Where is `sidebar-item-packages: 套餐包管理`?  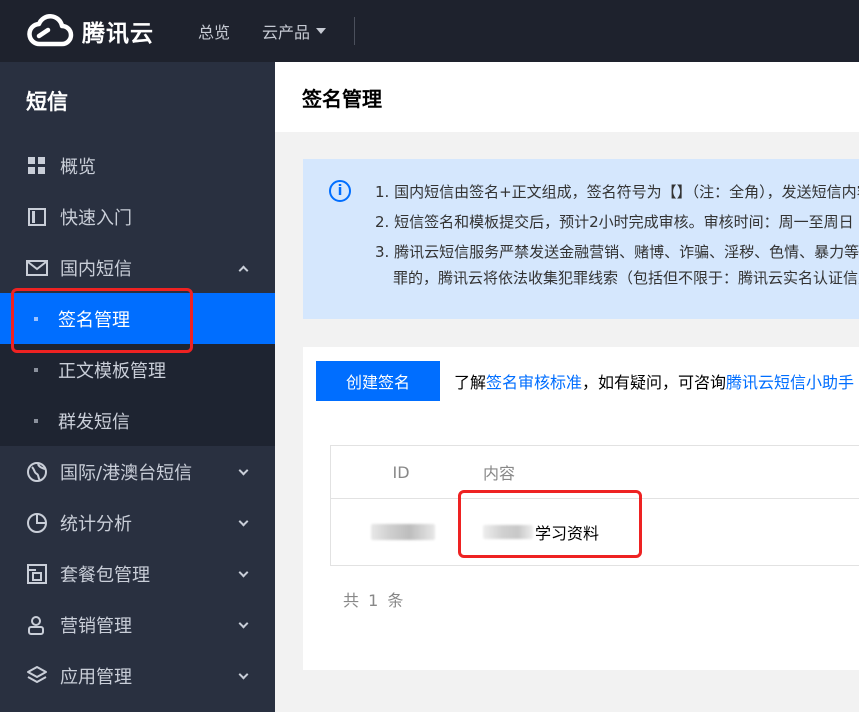
sidebar-item-packages: 套餐包管理 is located at coordinates (137, 573).